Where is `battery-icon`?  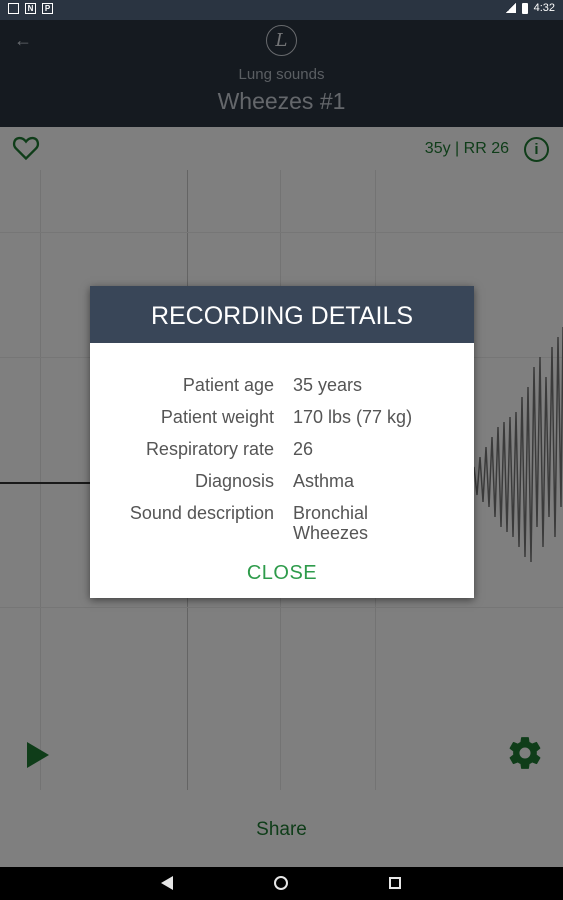
battery-icon is located at coordinates (524, 8).